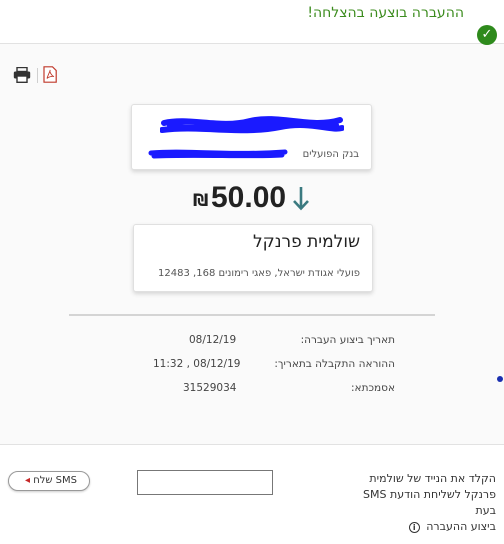 The width and height of the screenshot is (504, 544). What do you see at coordinates (432, 478) in the screenshot?
I see `sms-line-1: הקלד את הנייד של שולמית` at bounding box center [432, 478].